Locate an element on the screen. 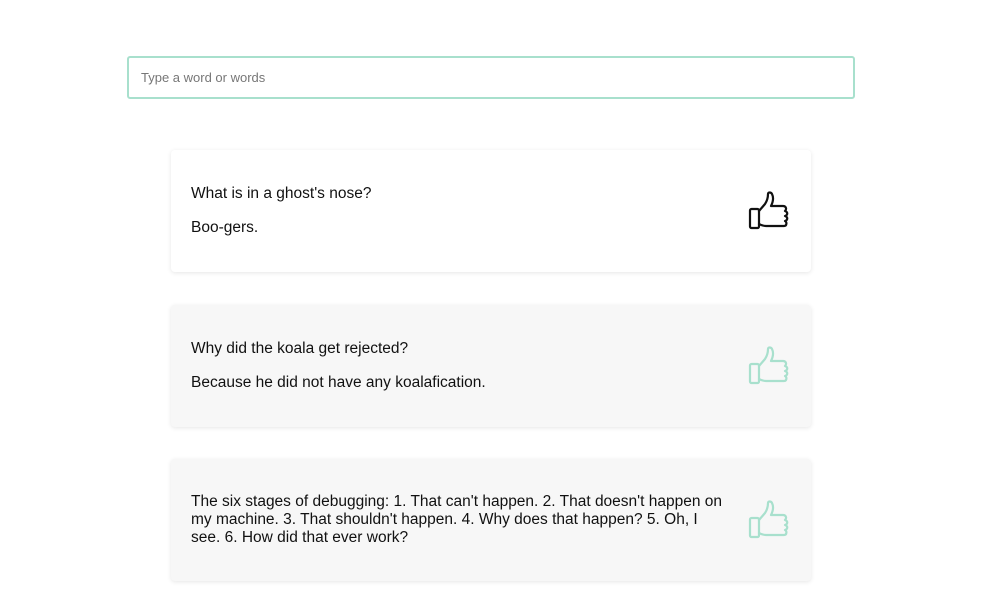  joke-setup: Why did the koala get rejected? is located at coordinates (300, 348).